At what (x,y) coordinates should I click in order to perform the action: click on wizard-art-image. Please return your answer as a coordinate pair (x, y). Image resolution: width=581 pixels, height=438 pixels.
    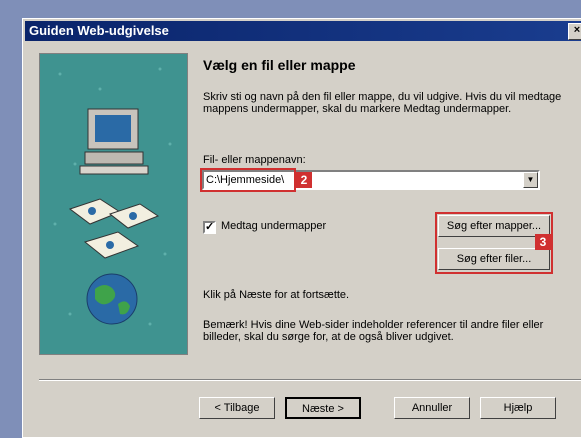
    Looking at the image, I should click on (112, 196).